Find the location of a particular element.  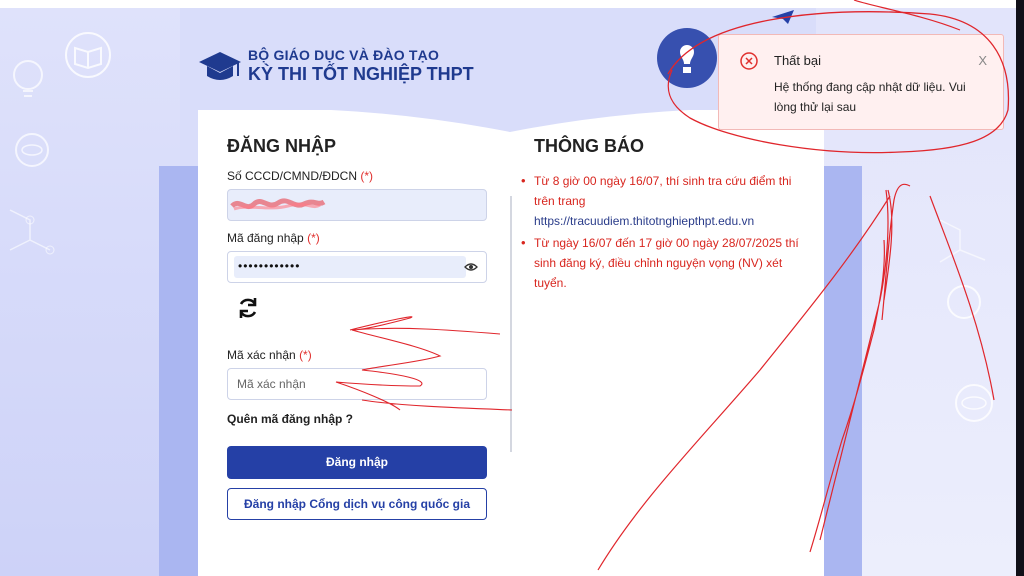

book-edge-right is located at coordinates (843, 371).